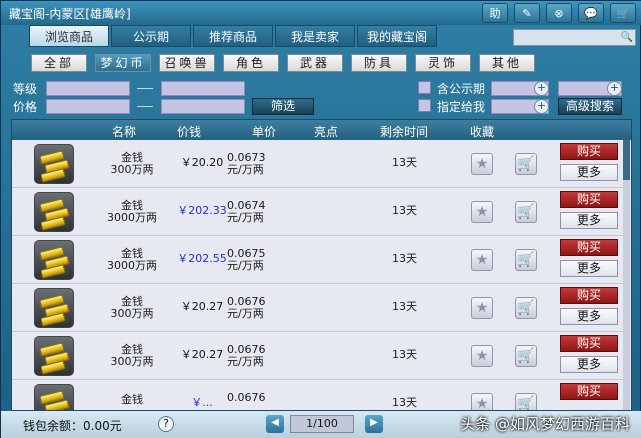 The height and width of the screenshot is (438, 641). Describe the element at coordinates (203, 88) in the screenshot. I see `level-max-field` at that location.